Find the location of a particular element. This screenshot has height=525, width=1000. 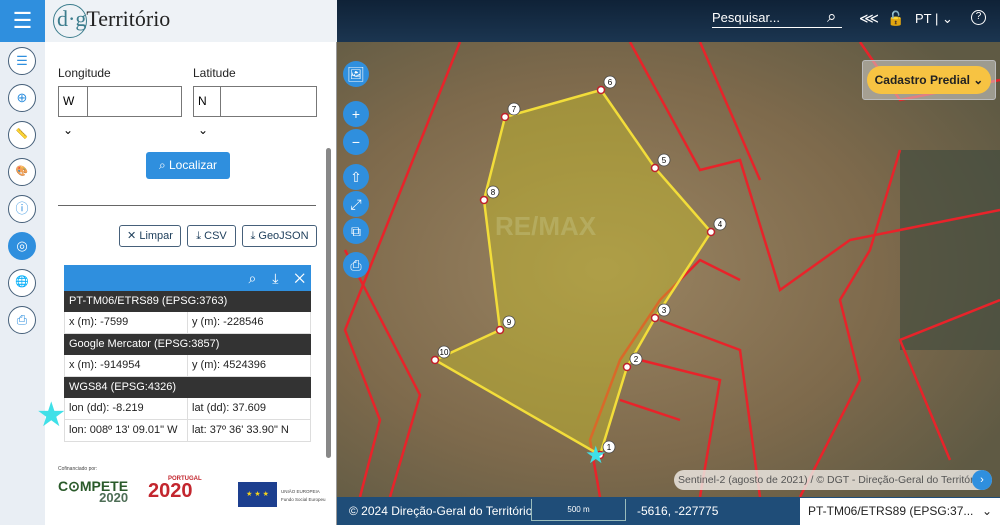

vertex-label: 9 is located at coordinates (509, 322).